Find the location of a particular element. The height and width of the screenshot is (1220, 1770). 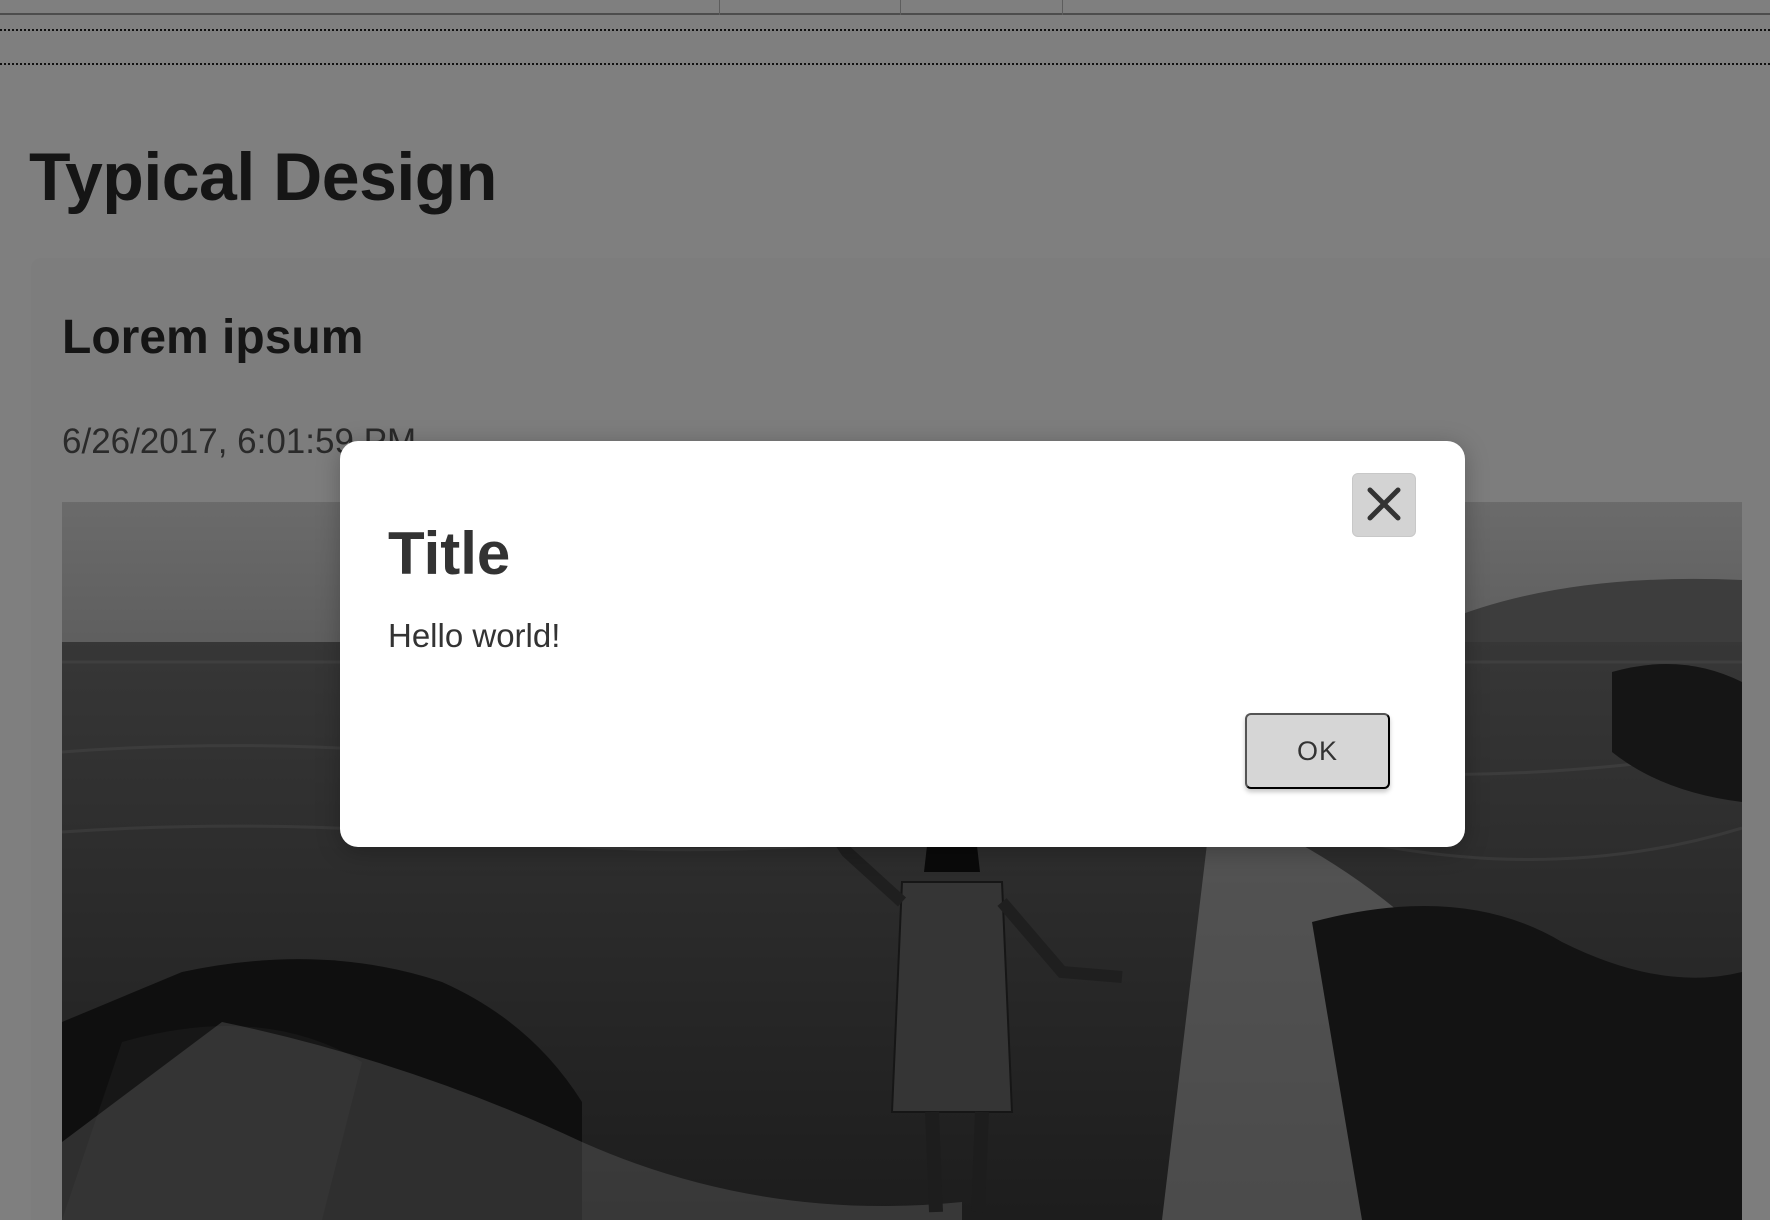

dialog-title: Title is located at coordinates (449, 553).